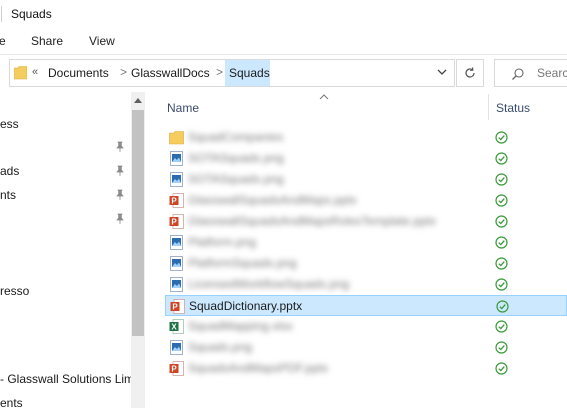 The image size is (567, 408). Describe the element at coordinates (366, 326) in the screenshot. I see `file-row: X SquadMapping.xlsx` at that location.